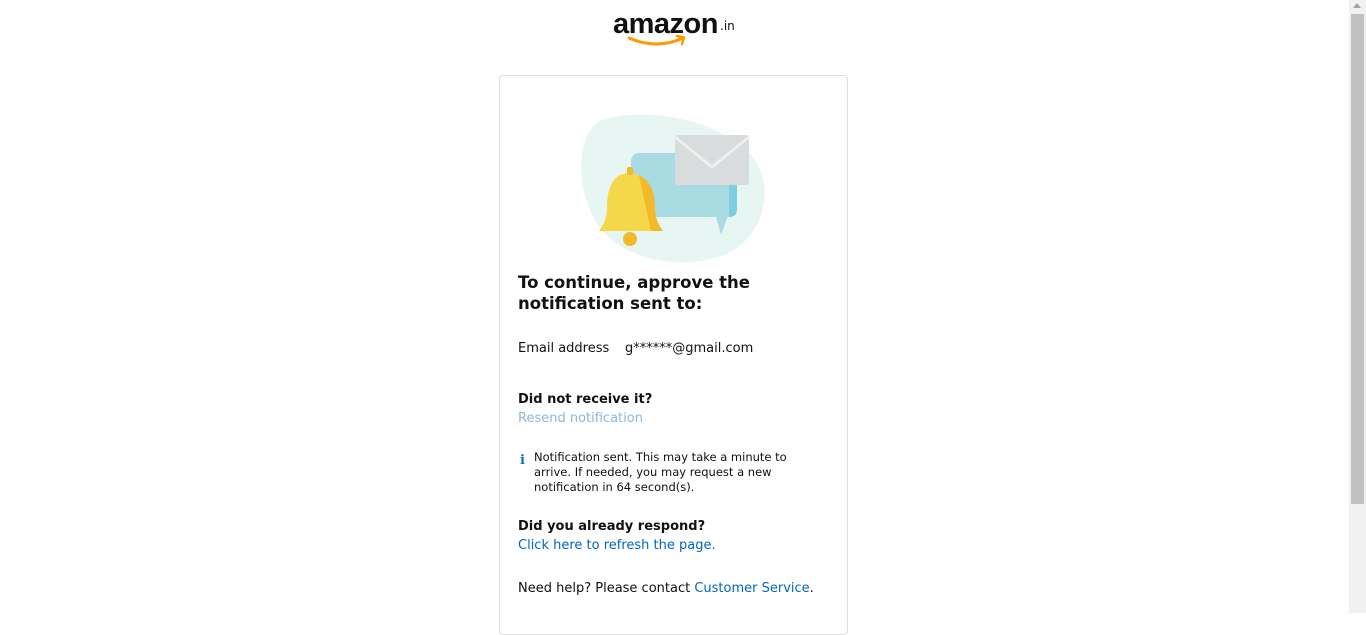 The height and width of the screenshot is (635, 1366). What do you see at coordinates (673, 188) in the screenshot?
I see `notification-illustration` at bounding box center [673, 188].